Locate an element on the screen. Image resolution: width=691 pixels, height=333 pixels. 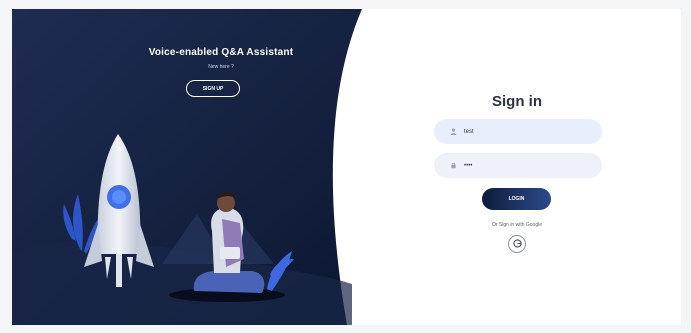
hero-subtitle: New here ? is located at coordinates (221, 67).